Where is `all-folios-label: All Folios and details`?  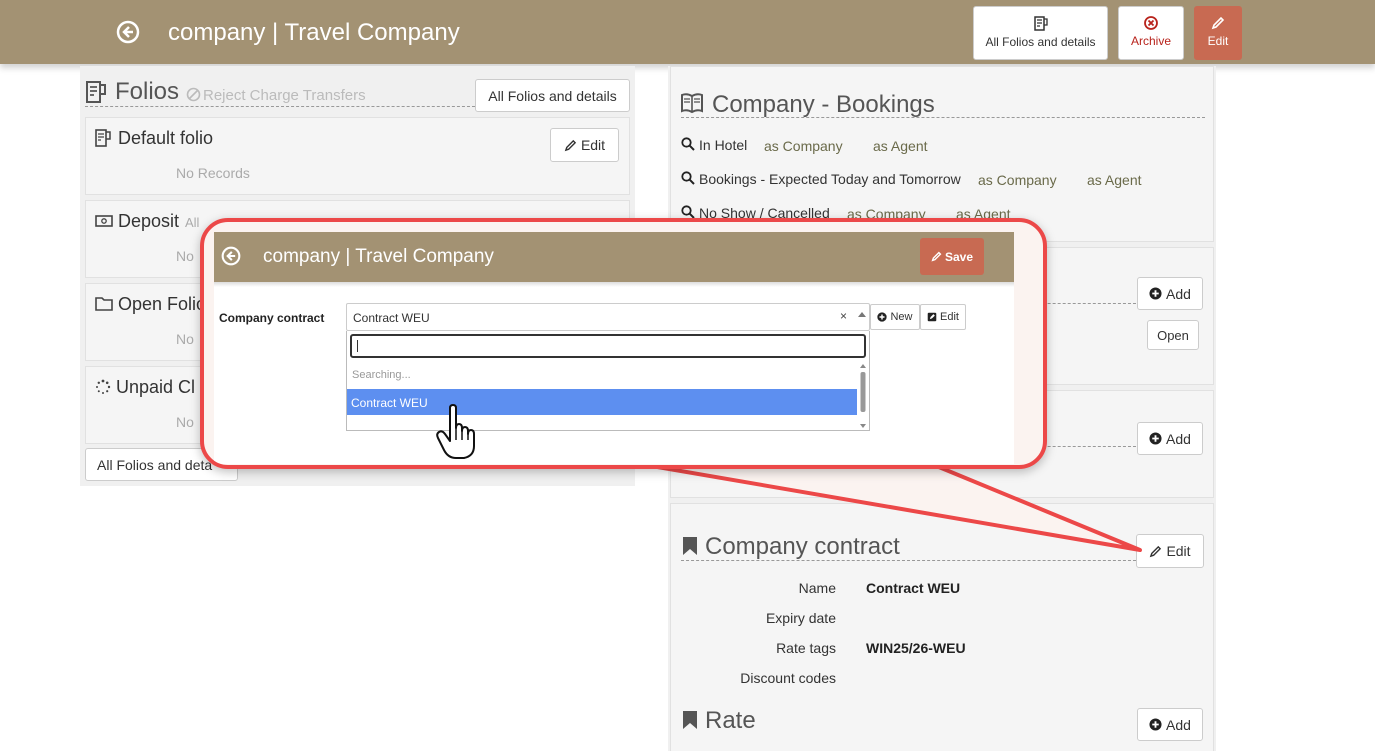 all-folios-label: All Folios and details is located at coordinates (1040, 42).